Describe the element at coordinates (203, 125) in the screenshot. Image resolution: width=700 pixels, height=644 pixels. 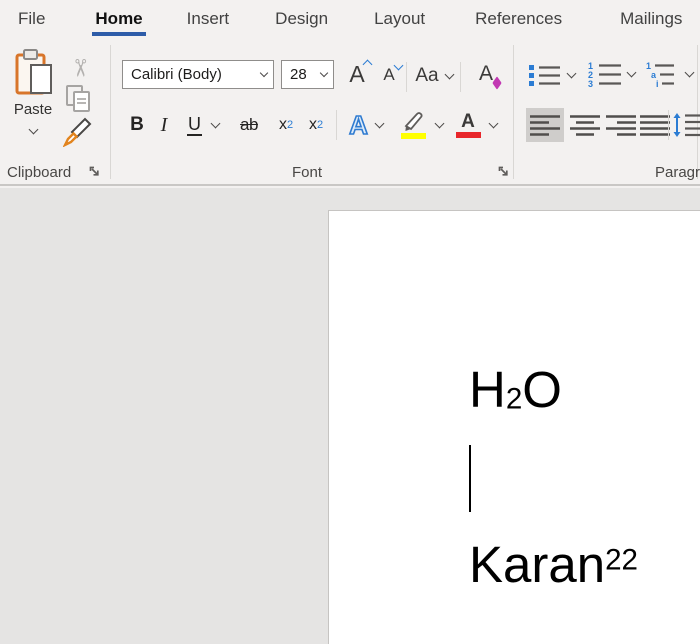
I see `underline-button: U` at that location.